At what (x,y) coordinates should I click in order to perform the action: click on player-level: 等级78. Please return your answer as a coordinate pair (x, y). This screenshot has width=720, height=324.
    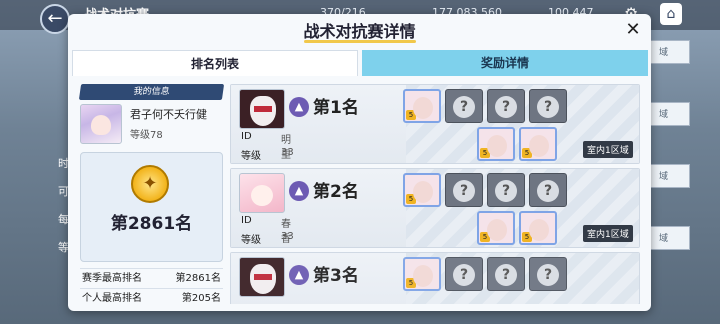
    Looking at the image, I should click on (146, 135).